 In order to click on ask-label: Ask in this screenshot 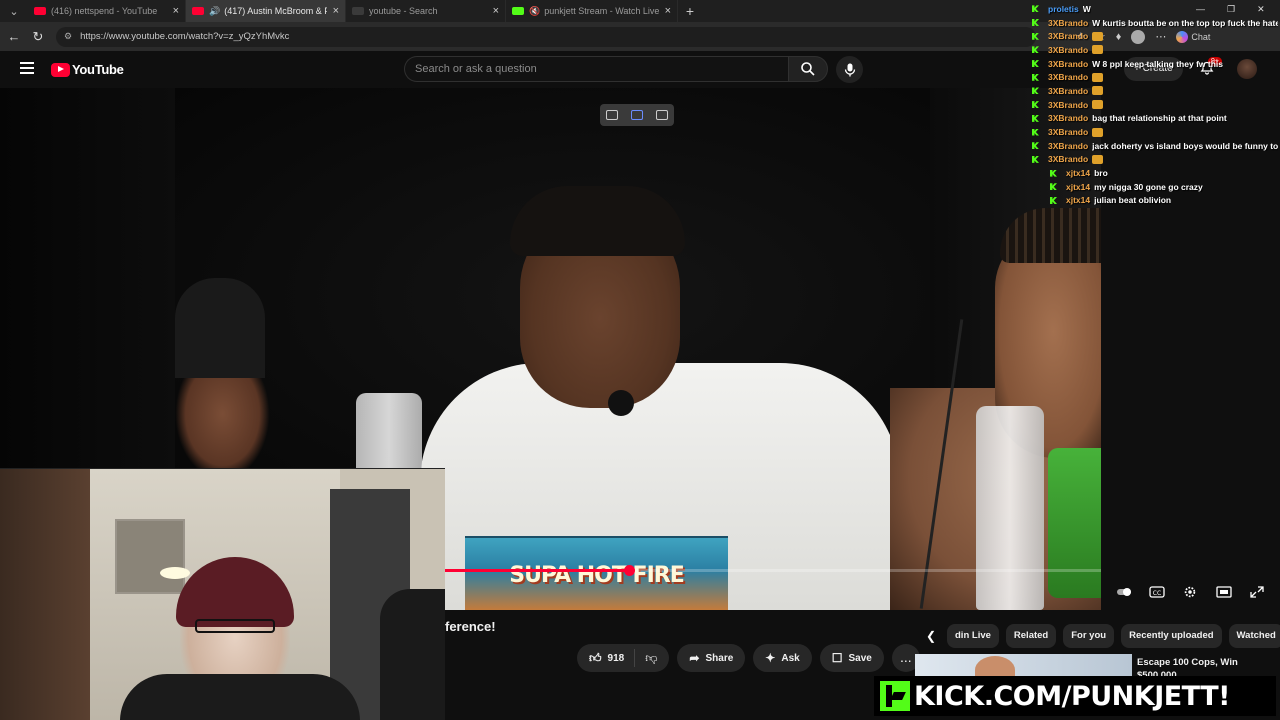, I will do `click(790, 658)`.